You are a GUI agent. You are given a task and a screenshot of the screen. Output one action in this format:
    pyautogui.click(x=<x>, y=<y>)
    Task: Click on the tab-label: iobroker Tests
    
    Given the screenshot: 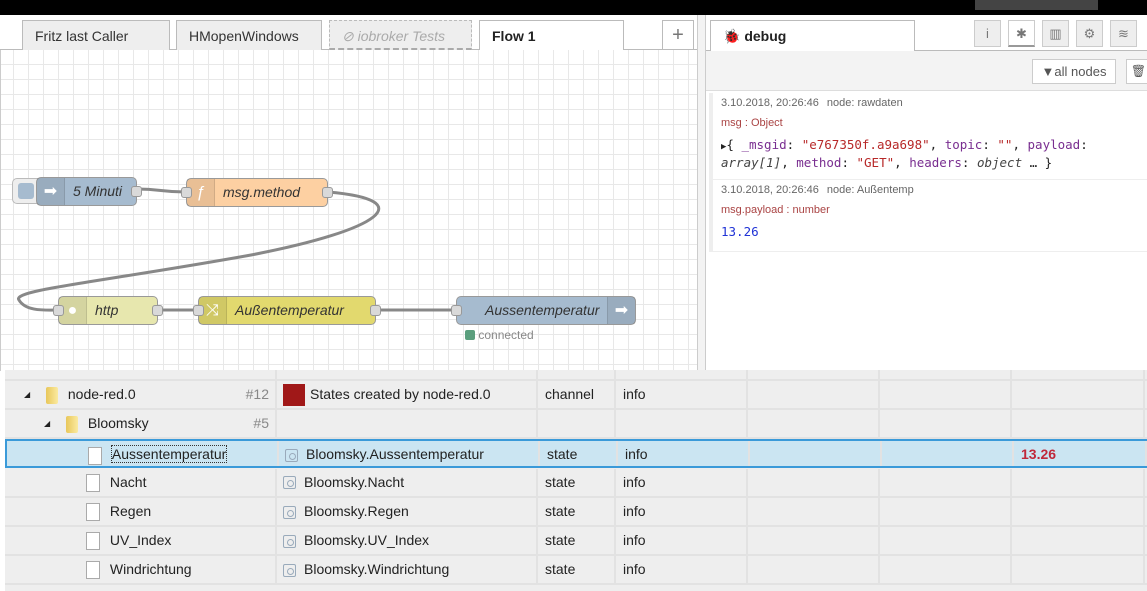 What is the action you would take?
    pyautogui.click(x=401, y=36)
    